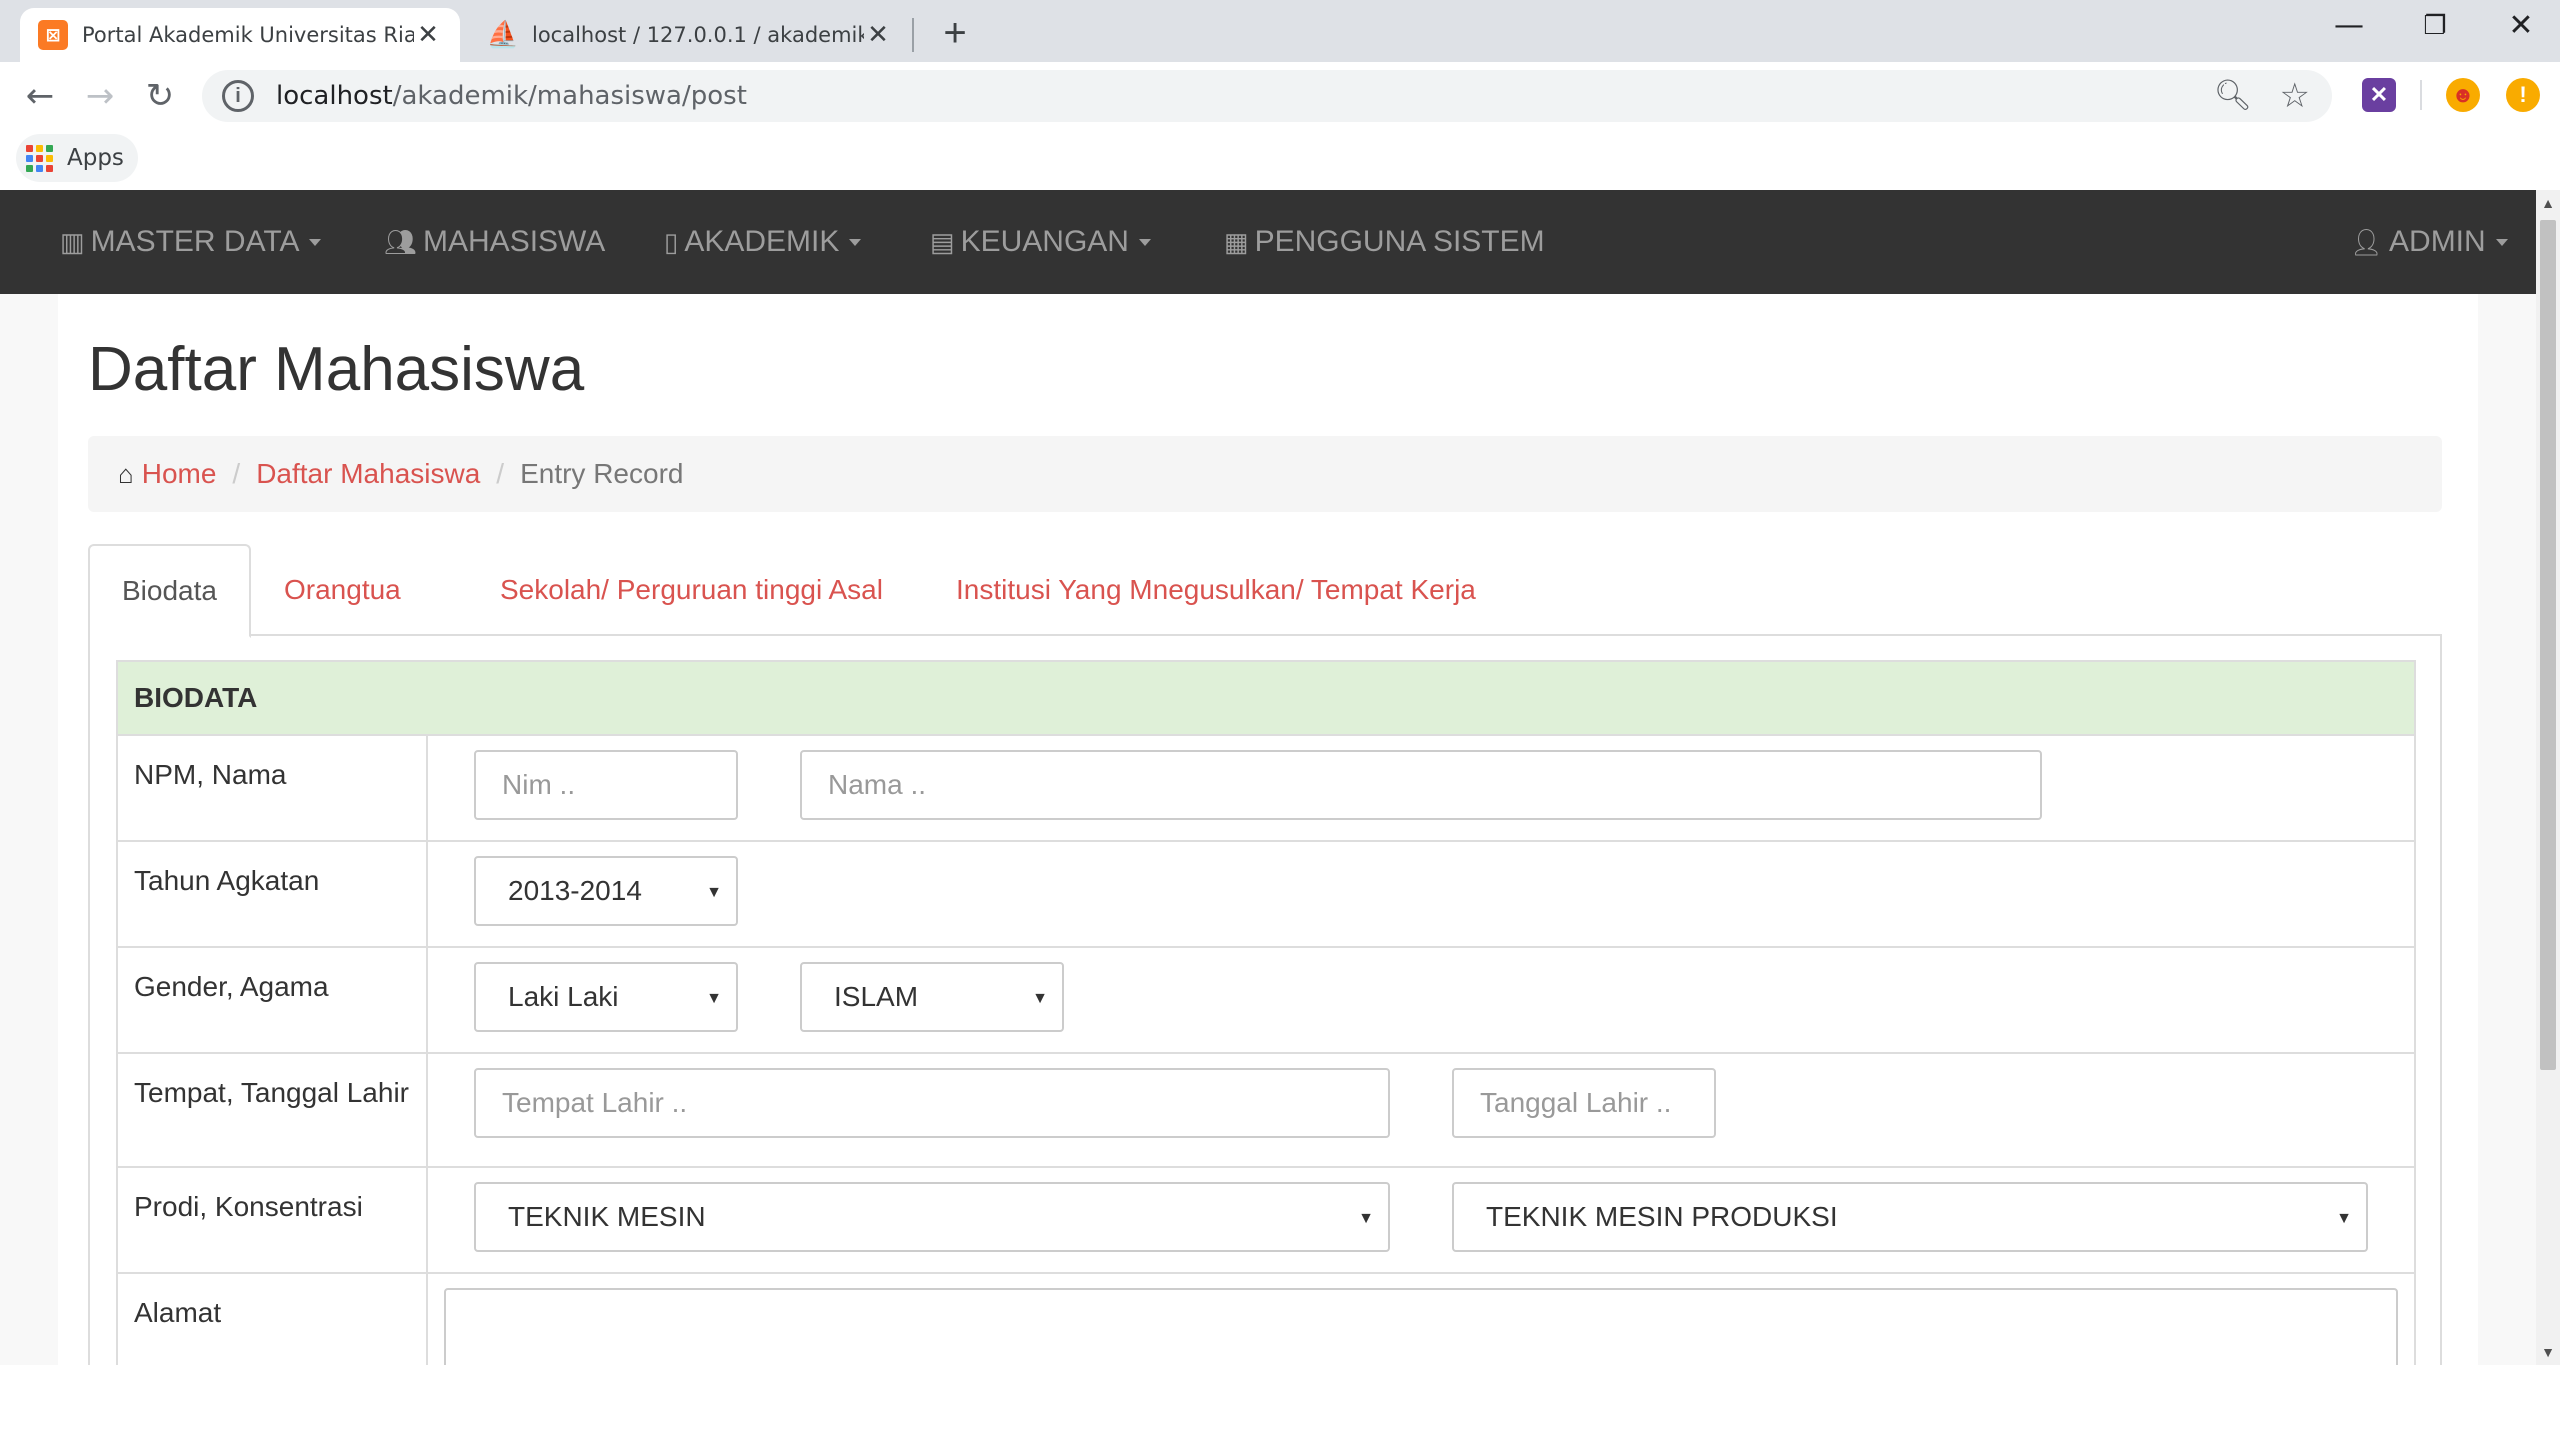  What do you see at coordinates (2523, 95) in the screenshot?
I see `update-alert-icon: !` at bounding box center [2523, 95].